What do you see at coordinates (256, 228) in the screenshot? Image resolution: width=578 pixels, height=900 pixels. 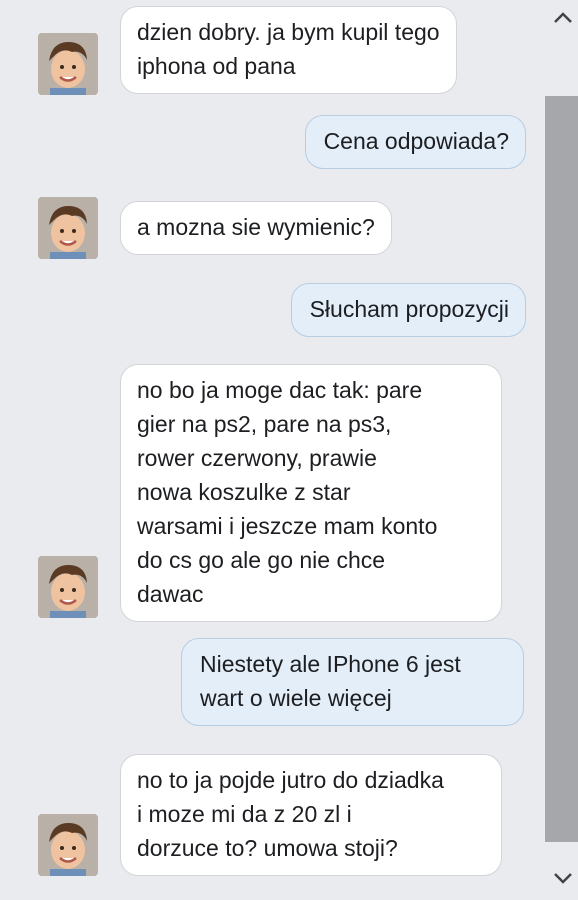 I see `incoming-message: a mozna sie wymienic?` at bounding box center [256, 228].